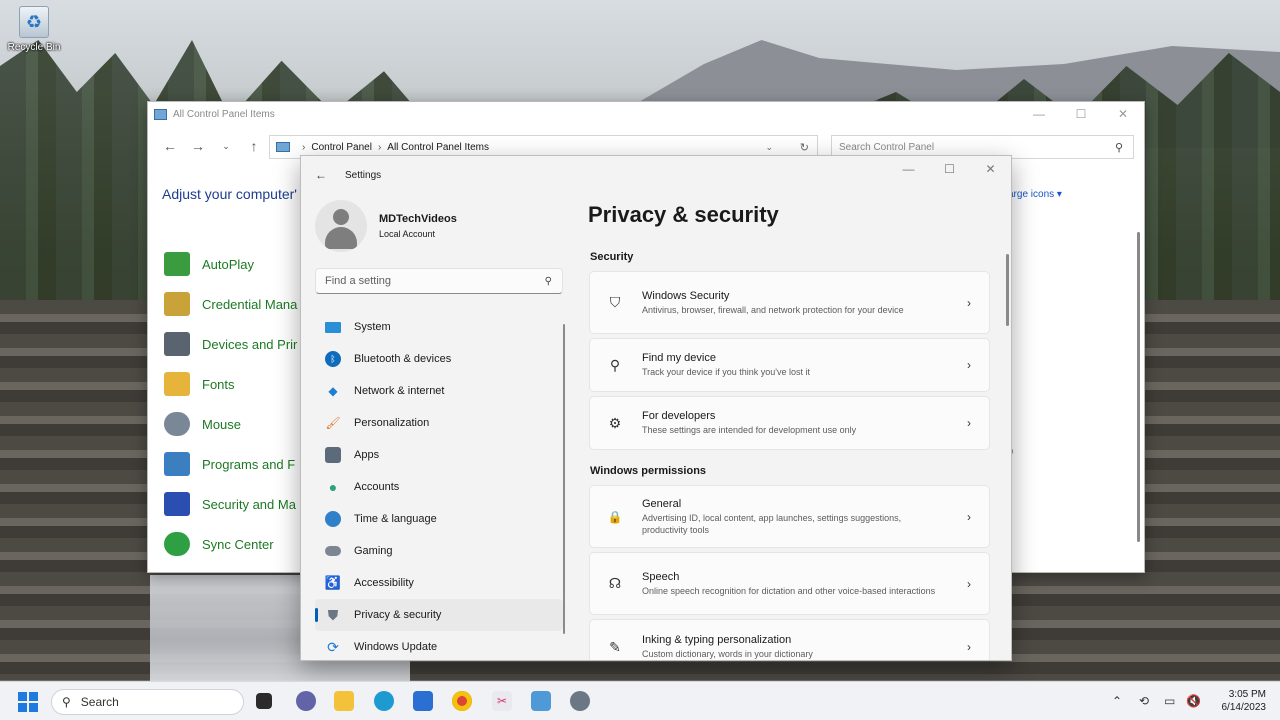 Image resolution: width=1280 pixels, height=720 pixels. I want to click on clock: 3:05 PM 6/14/2023, so click(1244, 701).